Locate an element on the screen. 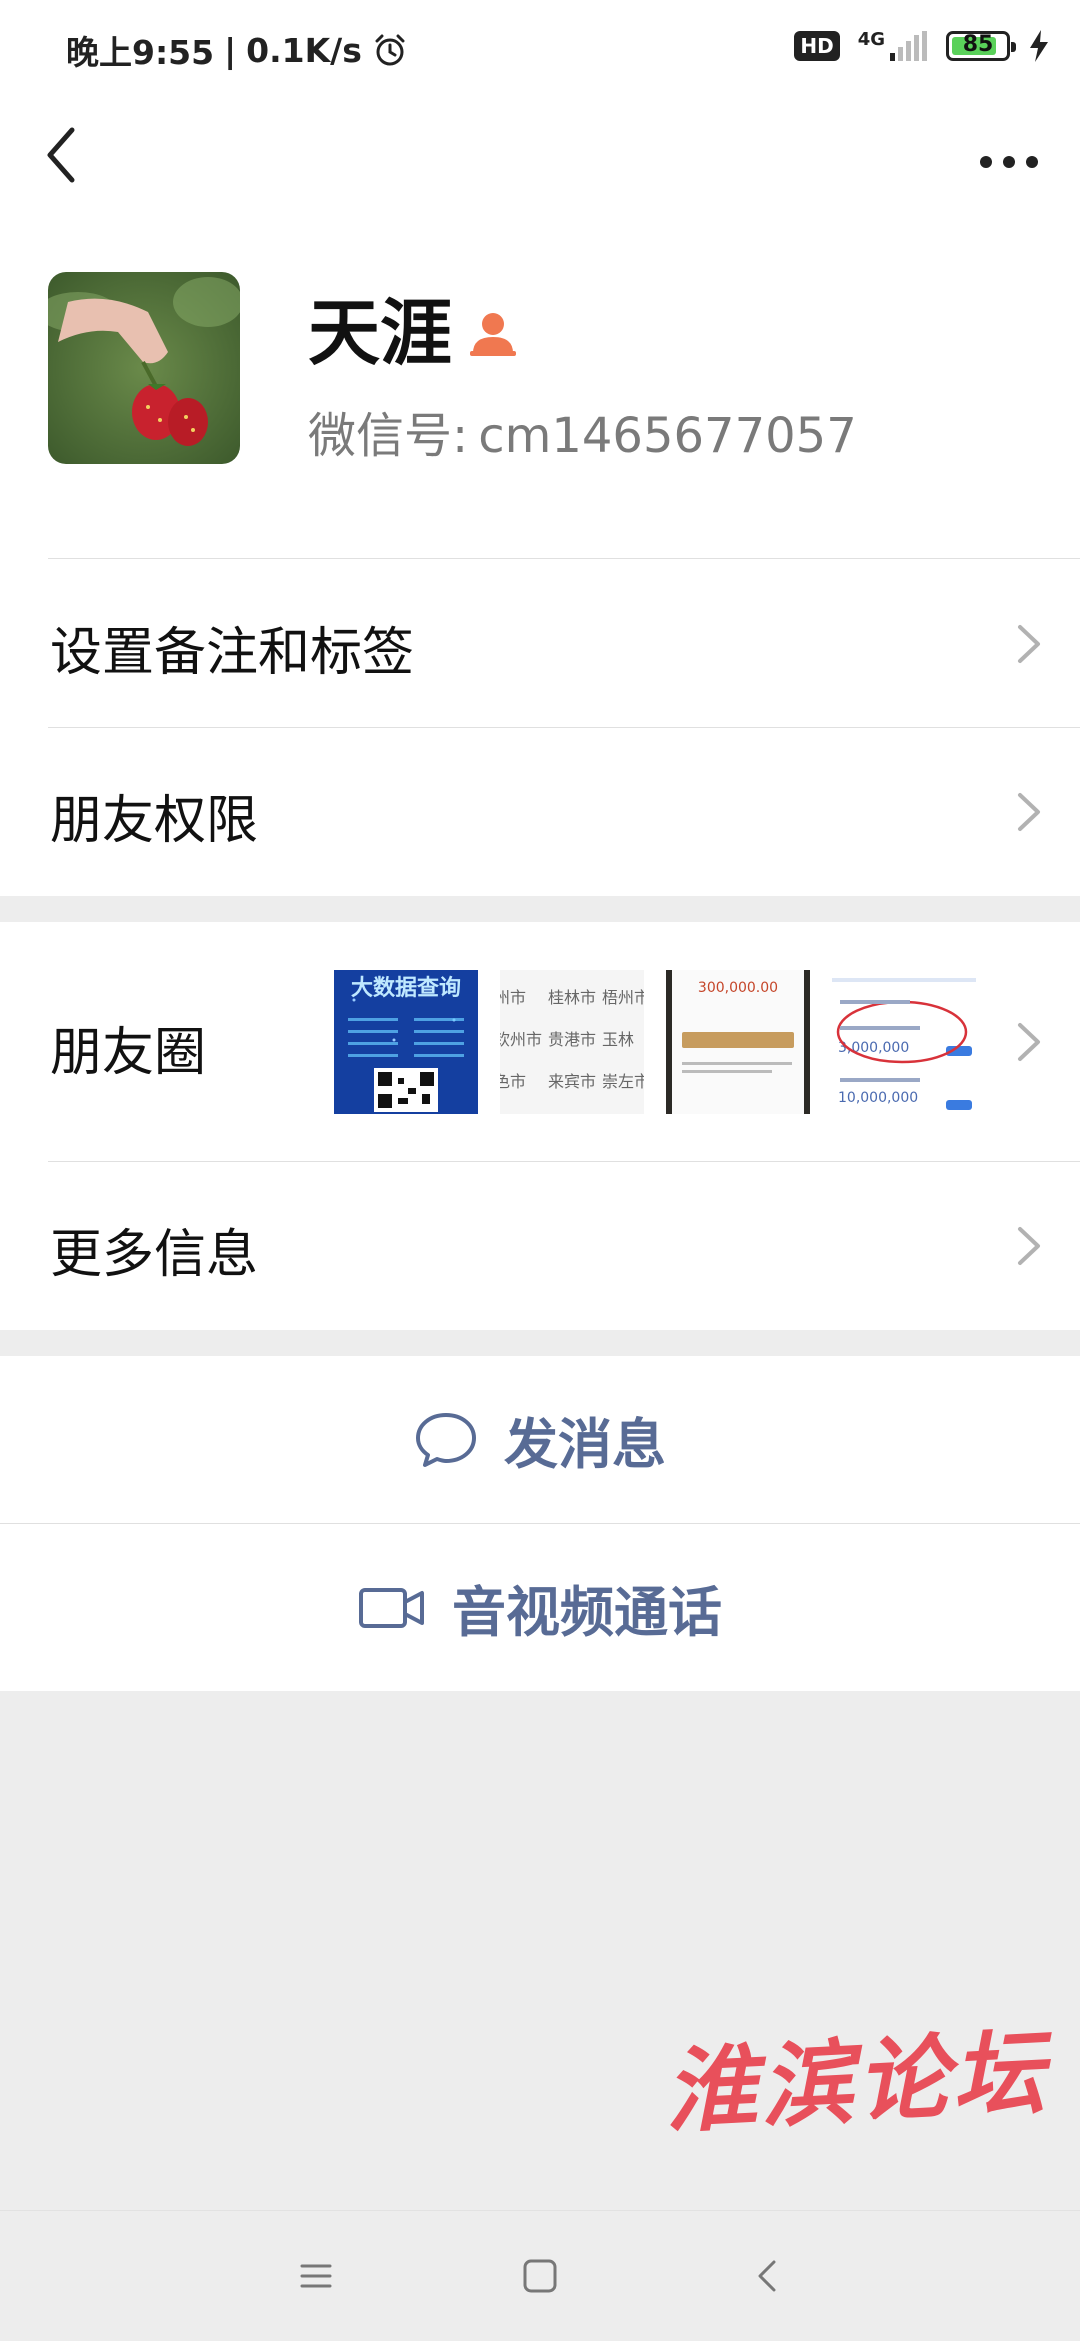 This screenshot has height=2341, width=1080. nav-bar is located at coordinates (540, 155).